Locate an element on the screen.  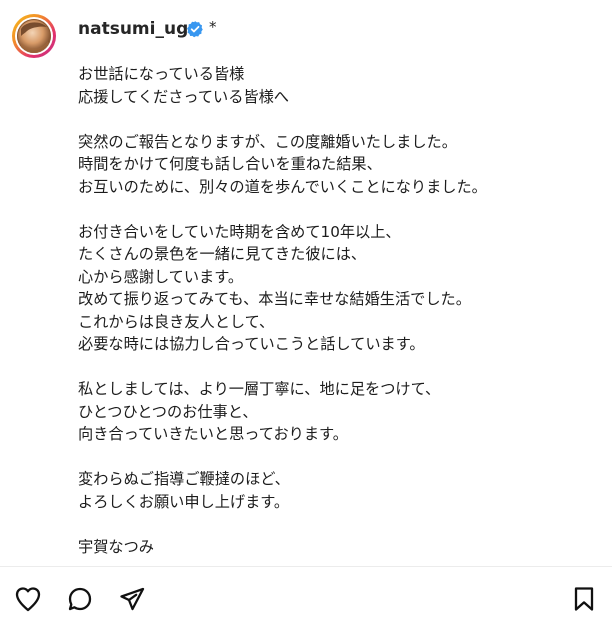
post-header: natsumi_uga * is located at coordinates (306, 33).